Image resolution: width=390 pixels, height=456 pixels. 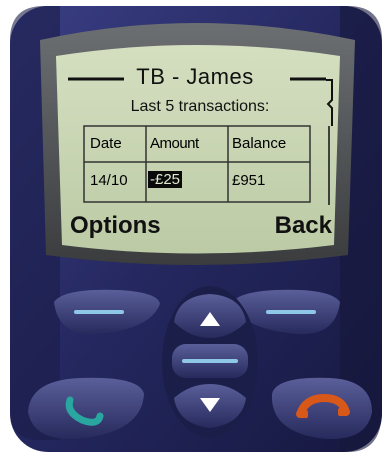 What do you see at coordinates (195, 76) in the screenshot?
I see `screen-title: TB - James` at bounding box center [195, 76].